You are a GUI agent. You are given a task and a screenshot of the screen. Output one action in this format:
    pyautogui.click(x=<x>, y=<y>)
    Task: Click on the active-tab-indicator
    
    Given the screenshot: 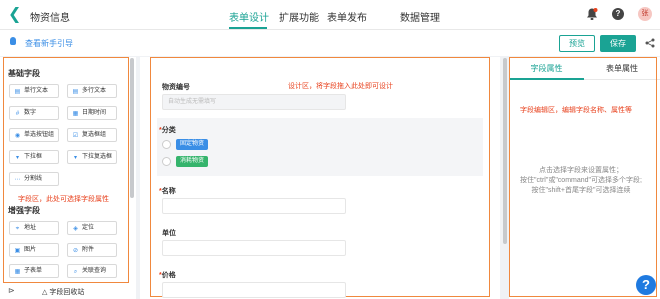 What is the action you would take?
    pyautogui.click(x=248, y=28)
    